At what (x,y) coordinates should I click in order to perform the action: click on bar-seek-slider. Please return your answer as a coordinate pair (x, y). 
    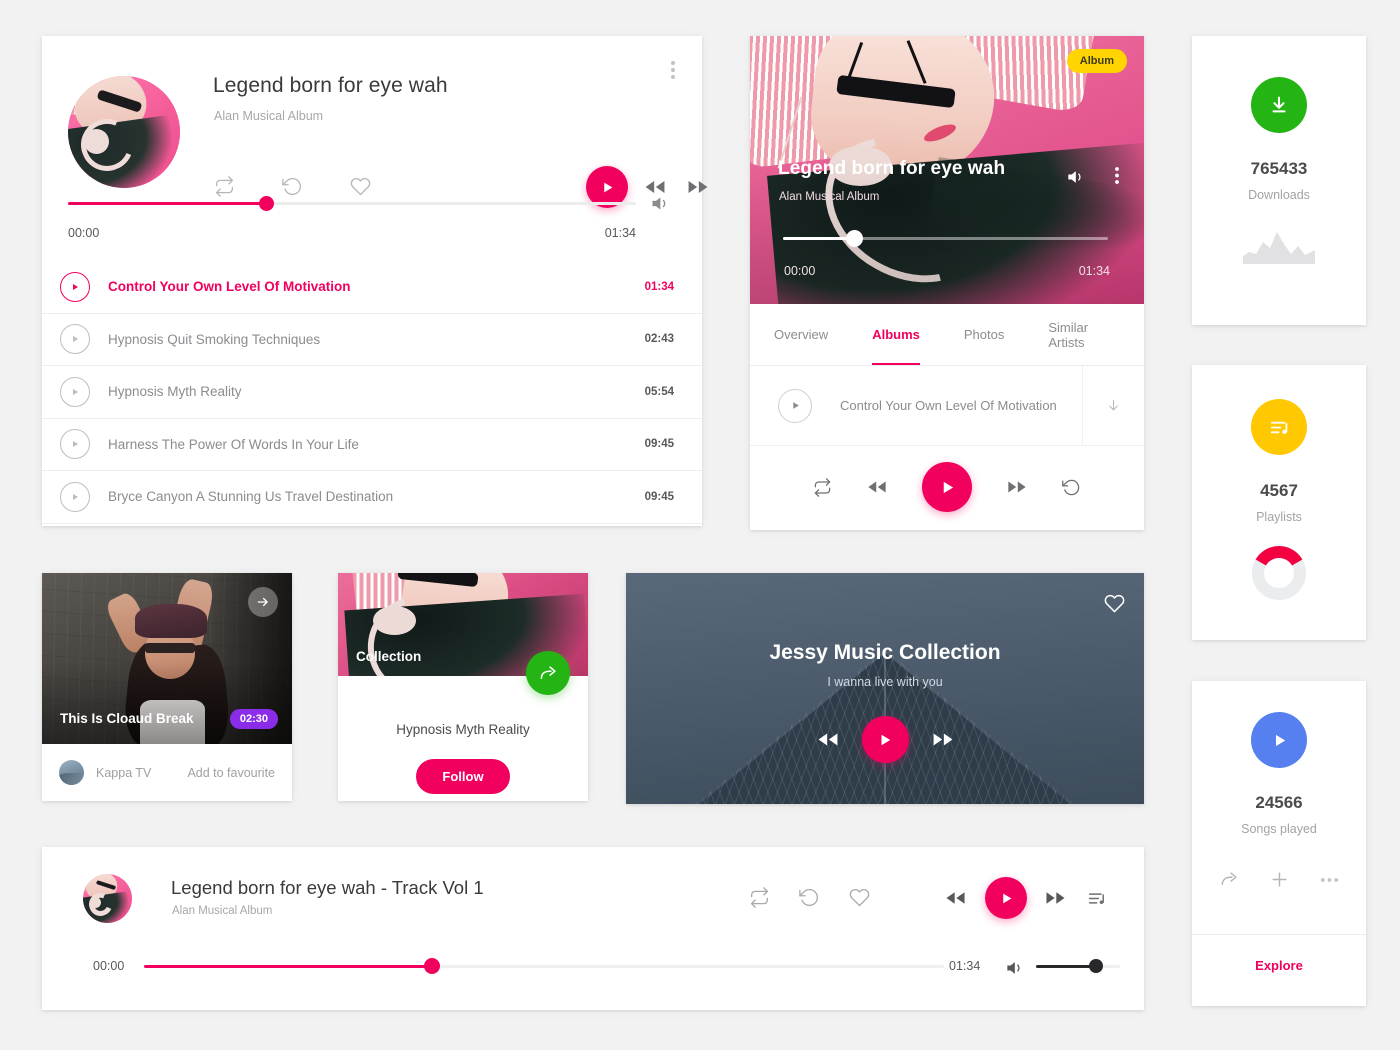
    Looking at the image, I should click on (544, 966).